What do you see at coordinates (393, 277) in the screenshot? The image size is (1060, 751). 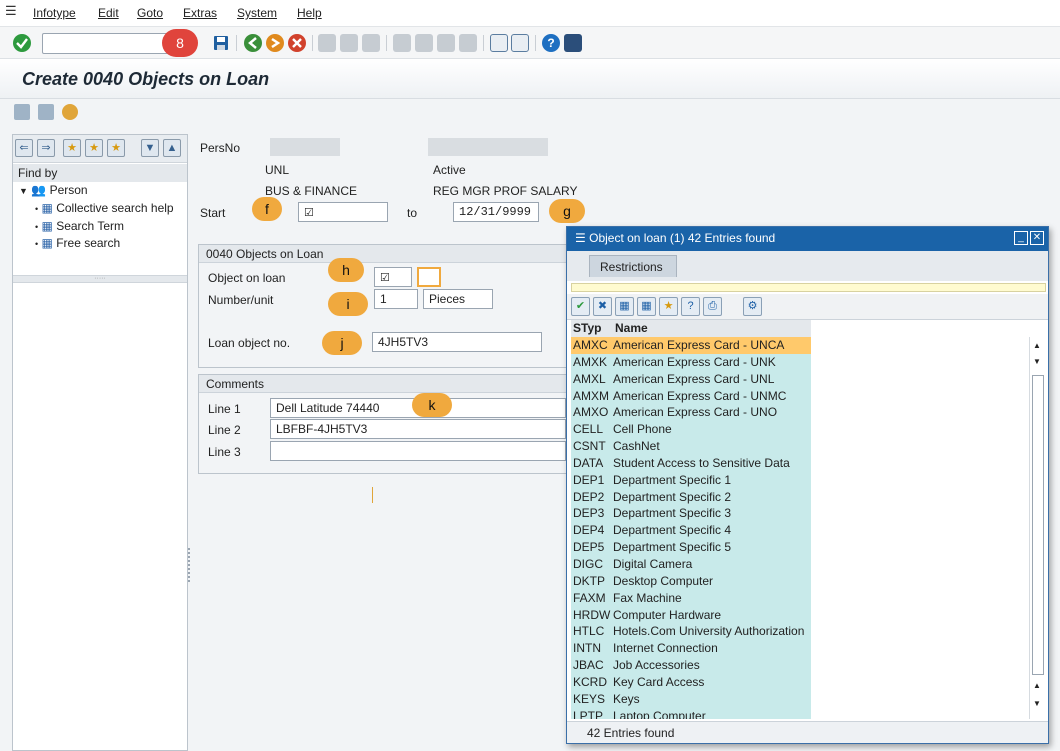 I see `object-on-loan-field: ☑` at bounding box center [393, 277].